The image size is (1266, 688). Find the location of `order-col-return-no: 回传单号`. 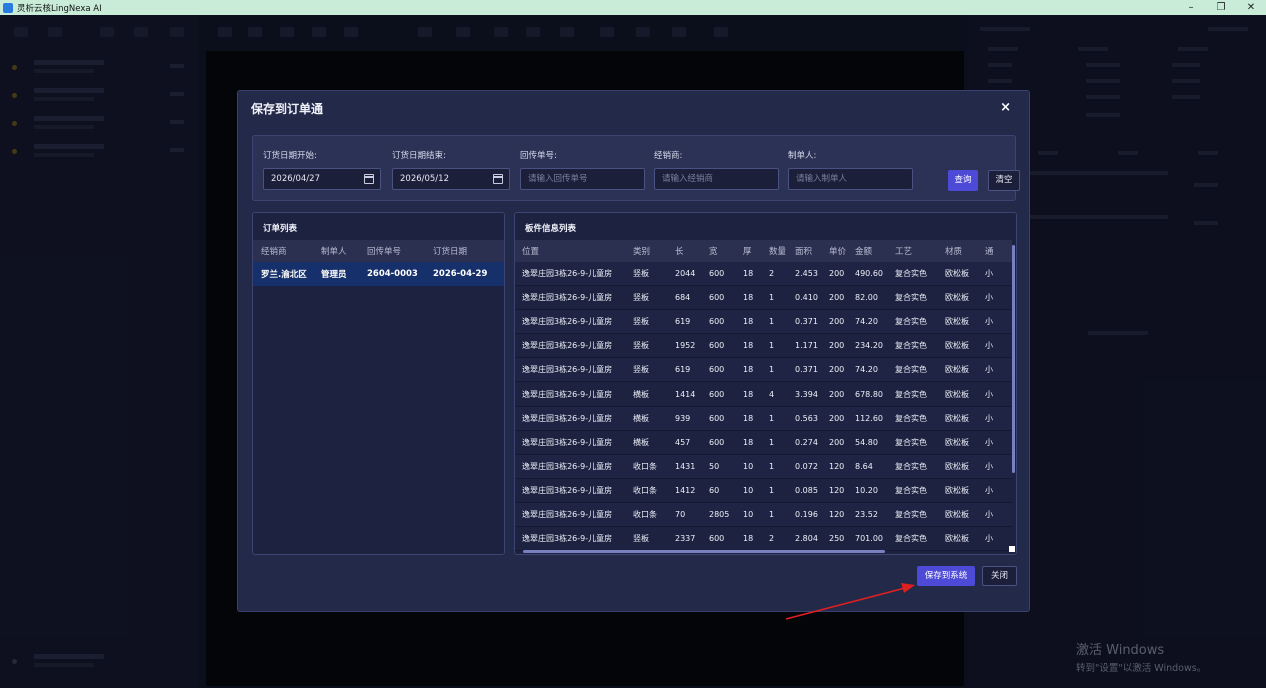

order-col-return-no: 回传单号 is located at coordinates (400, 251).